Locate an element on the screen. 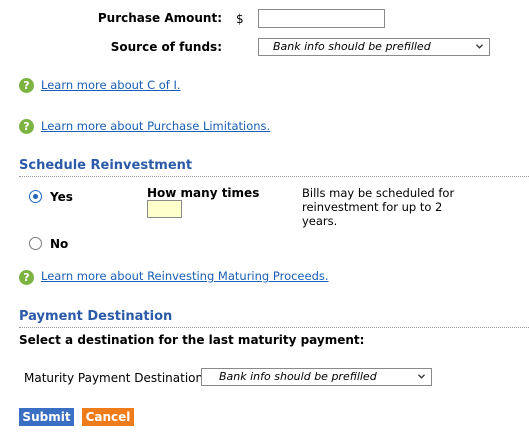 Image resolution: width=529 pixels, height=437 pixels. cancel-button: Cancel is located at coordinates (108, 417).